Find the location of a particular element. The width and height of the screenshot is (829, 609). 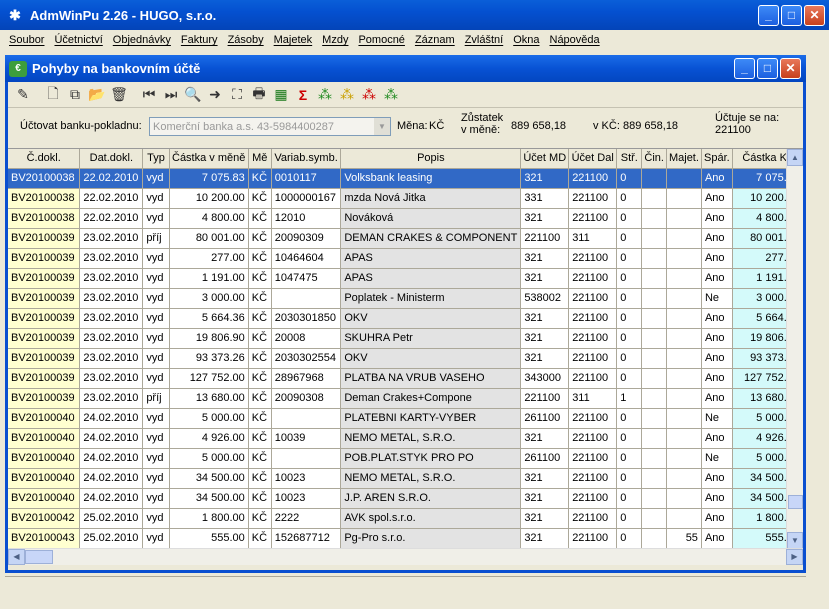

table-cell: BV20100038 is located at coordinates (44, 218).